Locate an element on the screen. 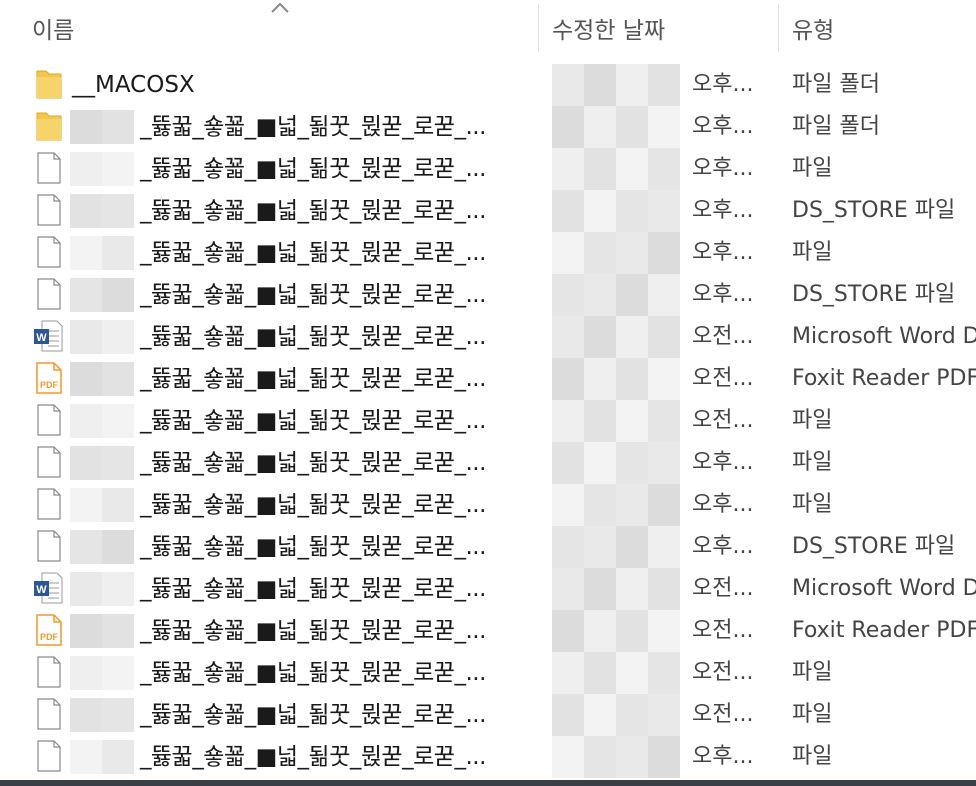  svg-text: PDF is located at coordinates (49, 385).